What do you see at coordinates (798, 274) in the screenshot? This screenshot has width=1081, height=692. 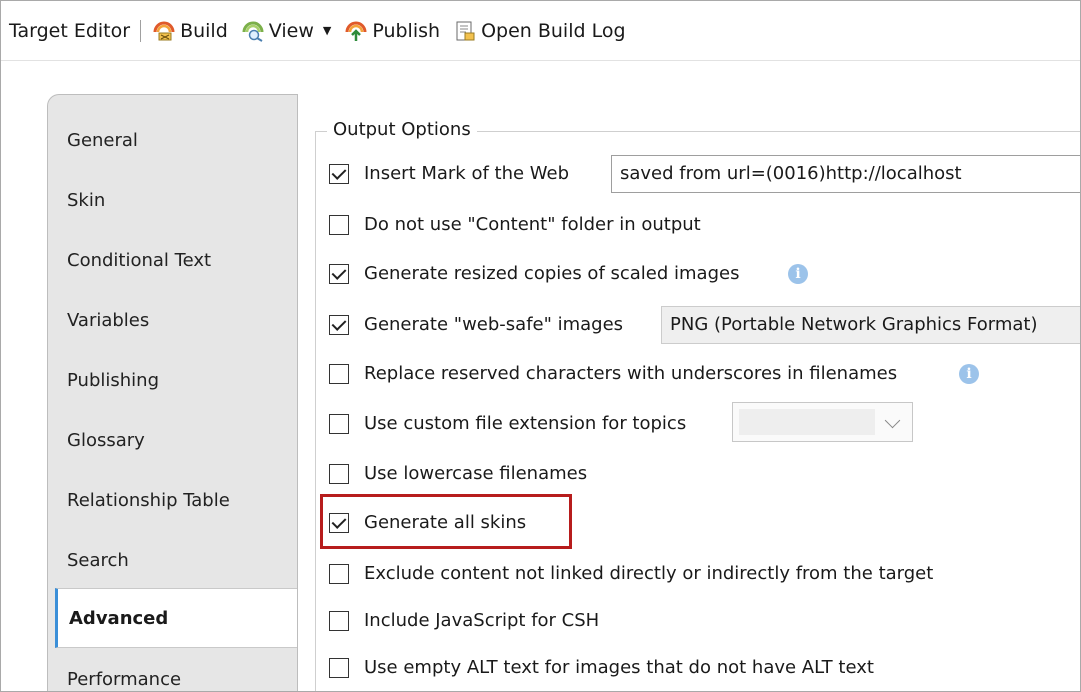 I see `resized-copies-info-icon: i` at bounding box center [798, 274].